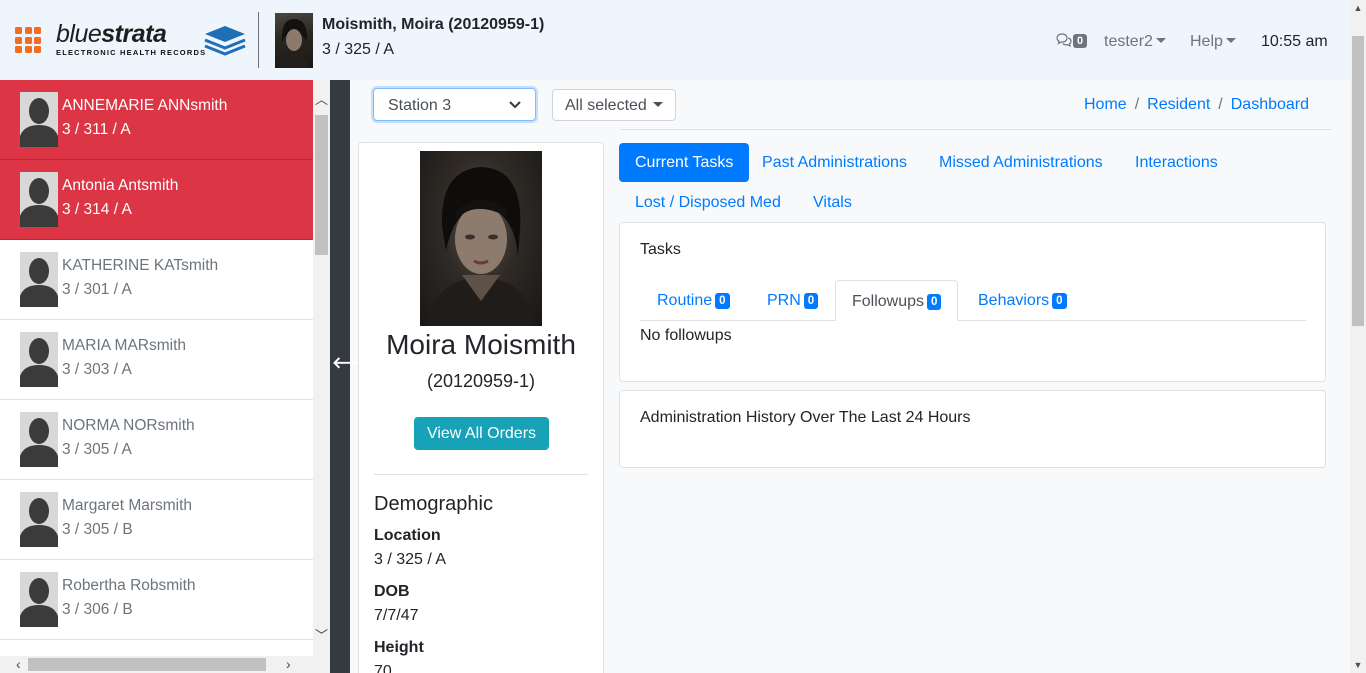 The height and width of the screenshot is (673, 1366). I want to click on comments-icon, so click(1064, 40).